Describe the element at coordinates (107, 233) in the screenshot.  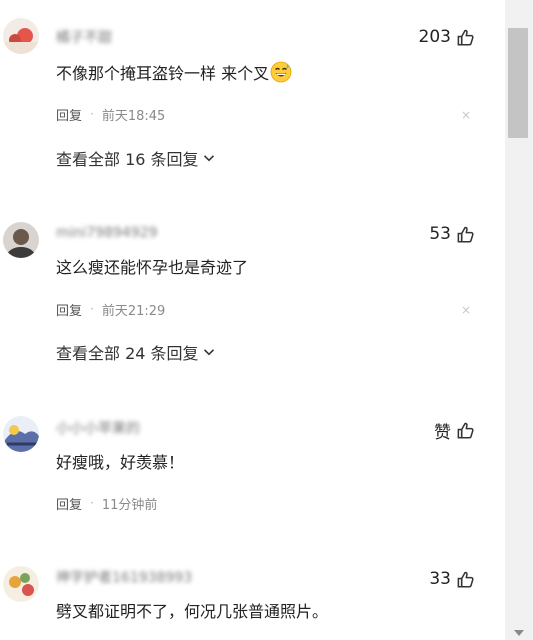
I see `username: mini79894929` at that location.